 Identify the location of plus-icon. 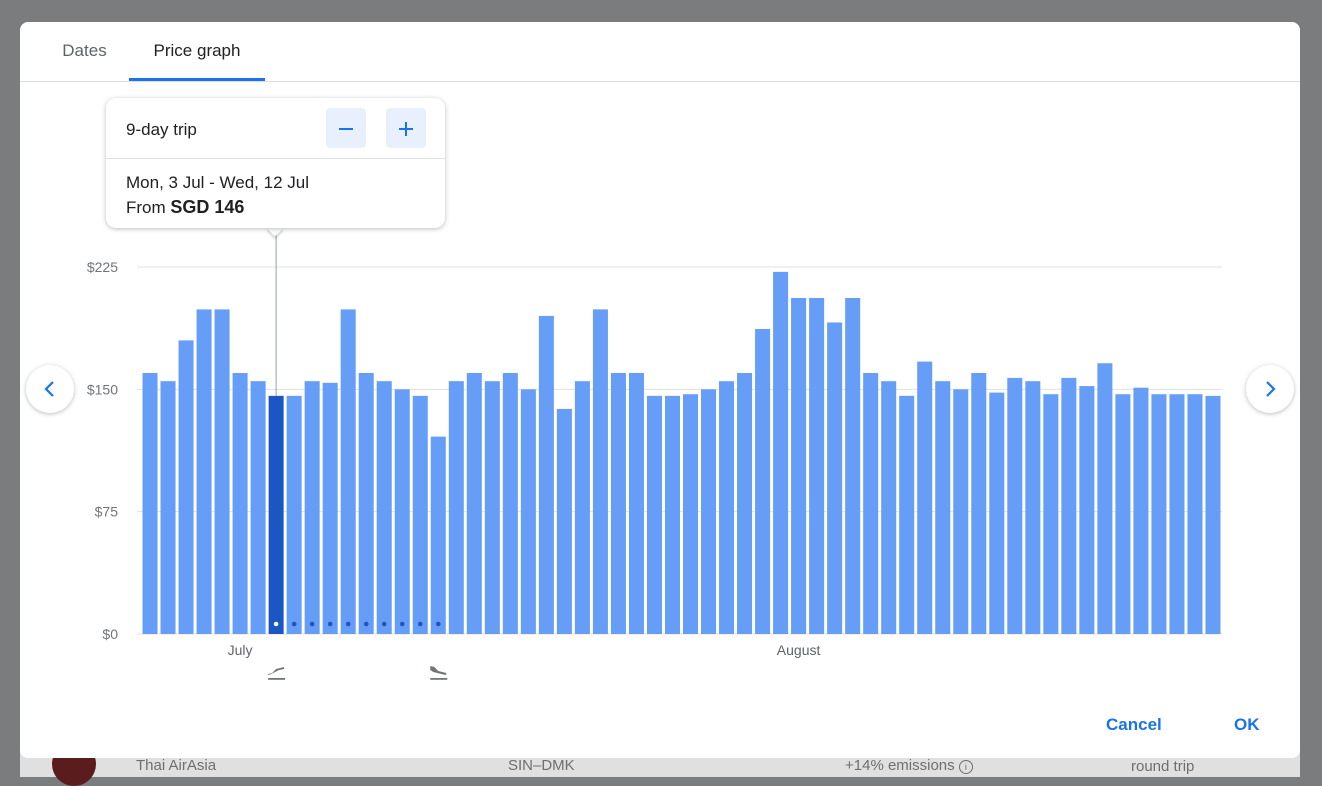
(406, 128).